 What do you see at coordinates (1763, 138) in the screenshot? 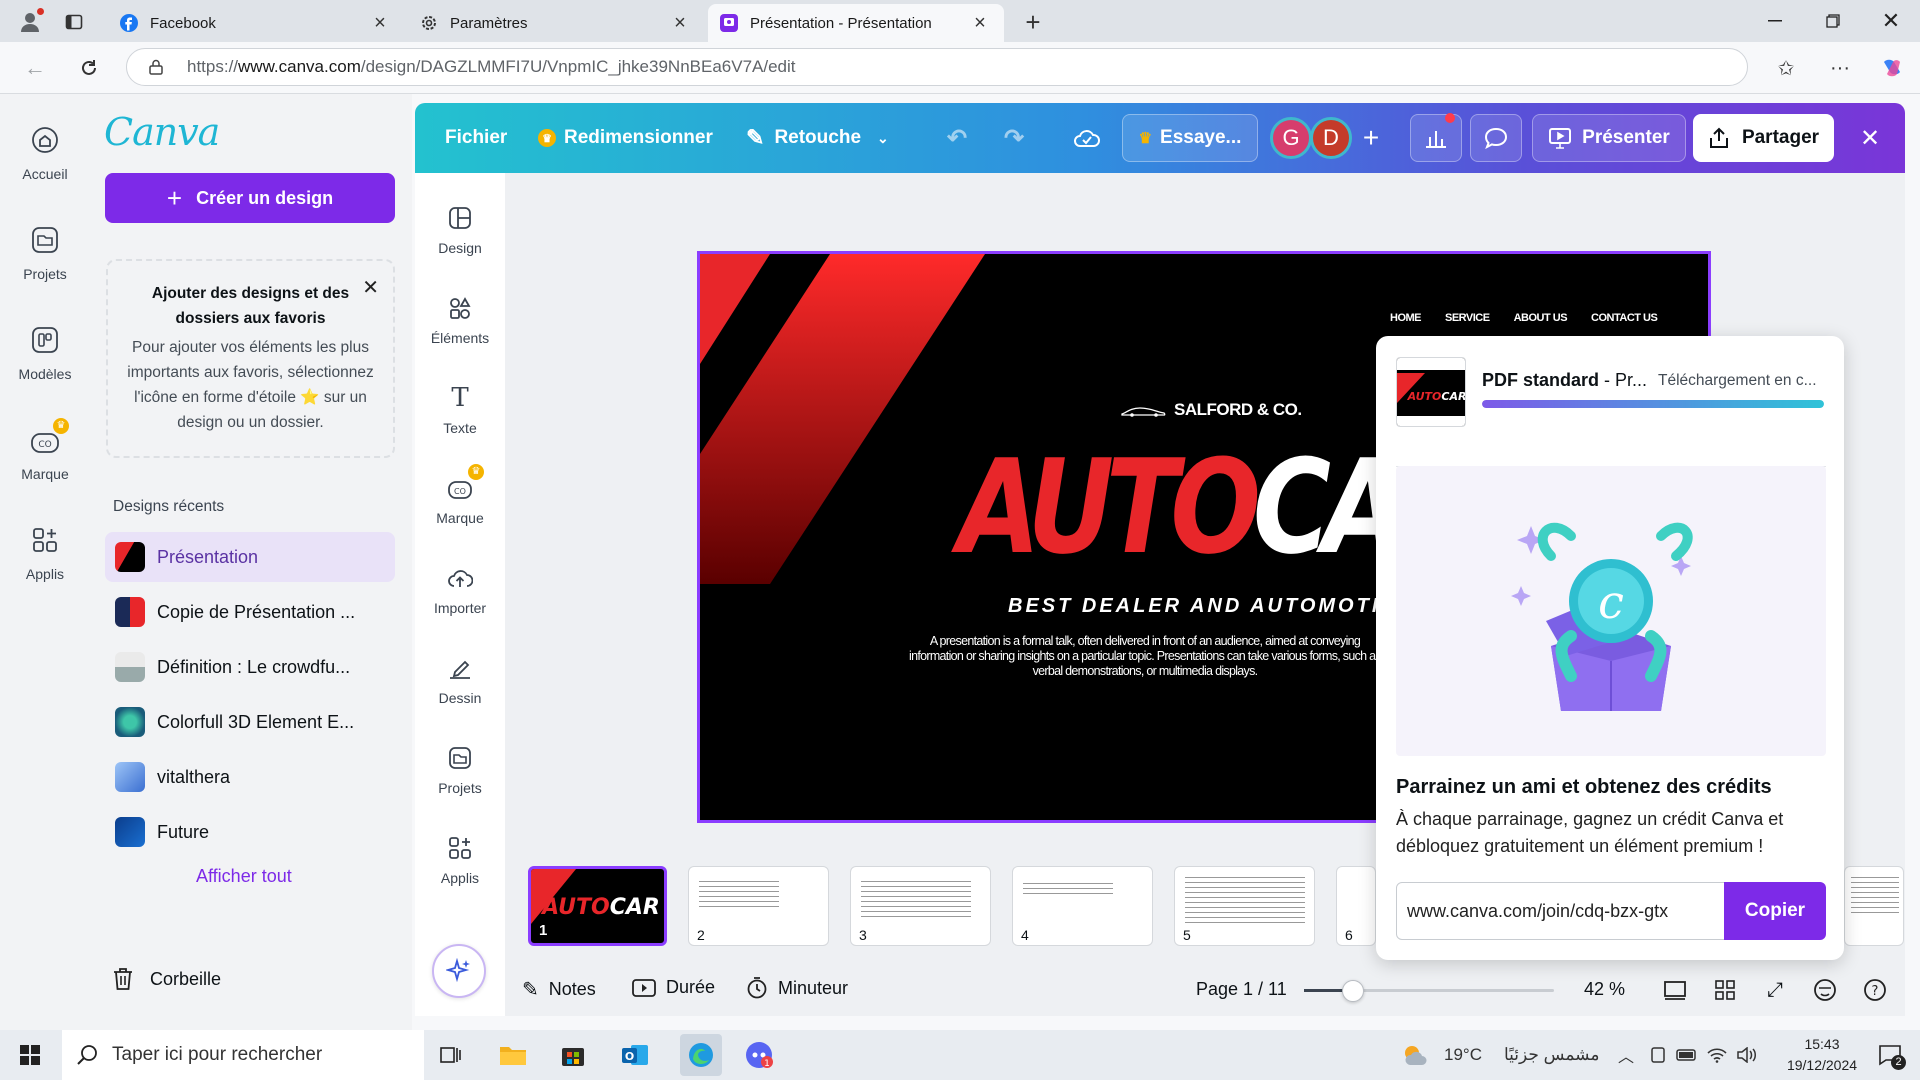
I see `share-button: Partager` at bounding box center [1763, 138].